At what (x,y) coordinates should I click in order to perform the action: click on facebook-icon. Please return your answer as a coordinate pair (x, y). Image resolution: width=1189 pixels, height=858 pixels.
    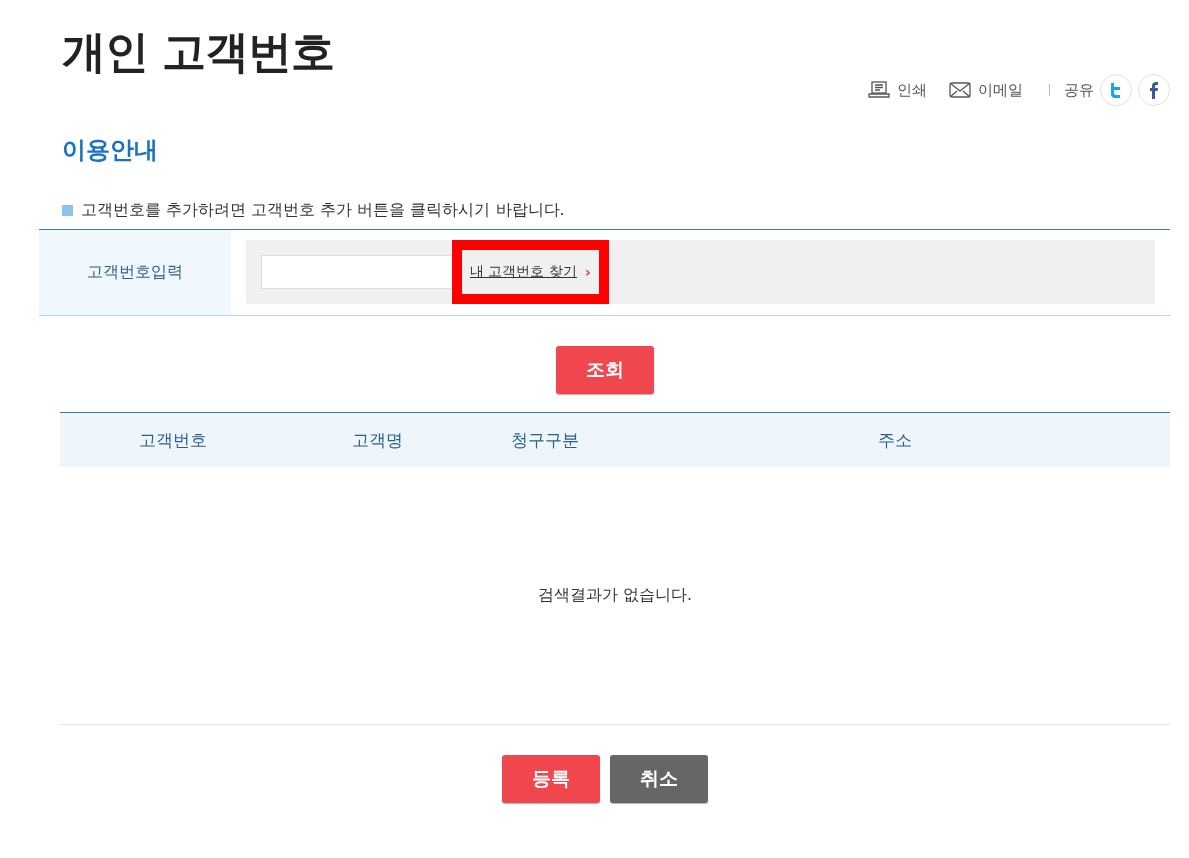
    Looking at the image, I should click on (1154, 90).